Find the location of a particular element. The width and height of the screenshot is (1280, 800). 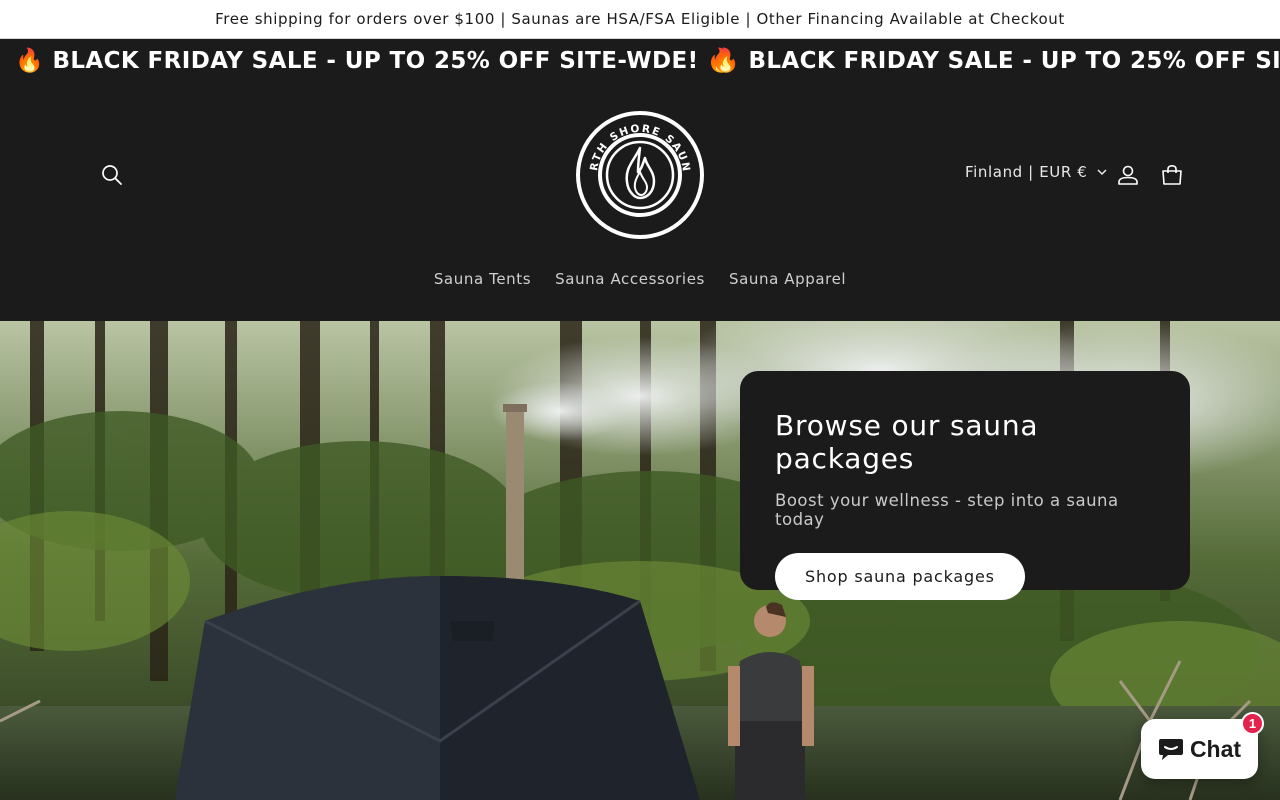

account-icon is located at coordinates (1128, 175).